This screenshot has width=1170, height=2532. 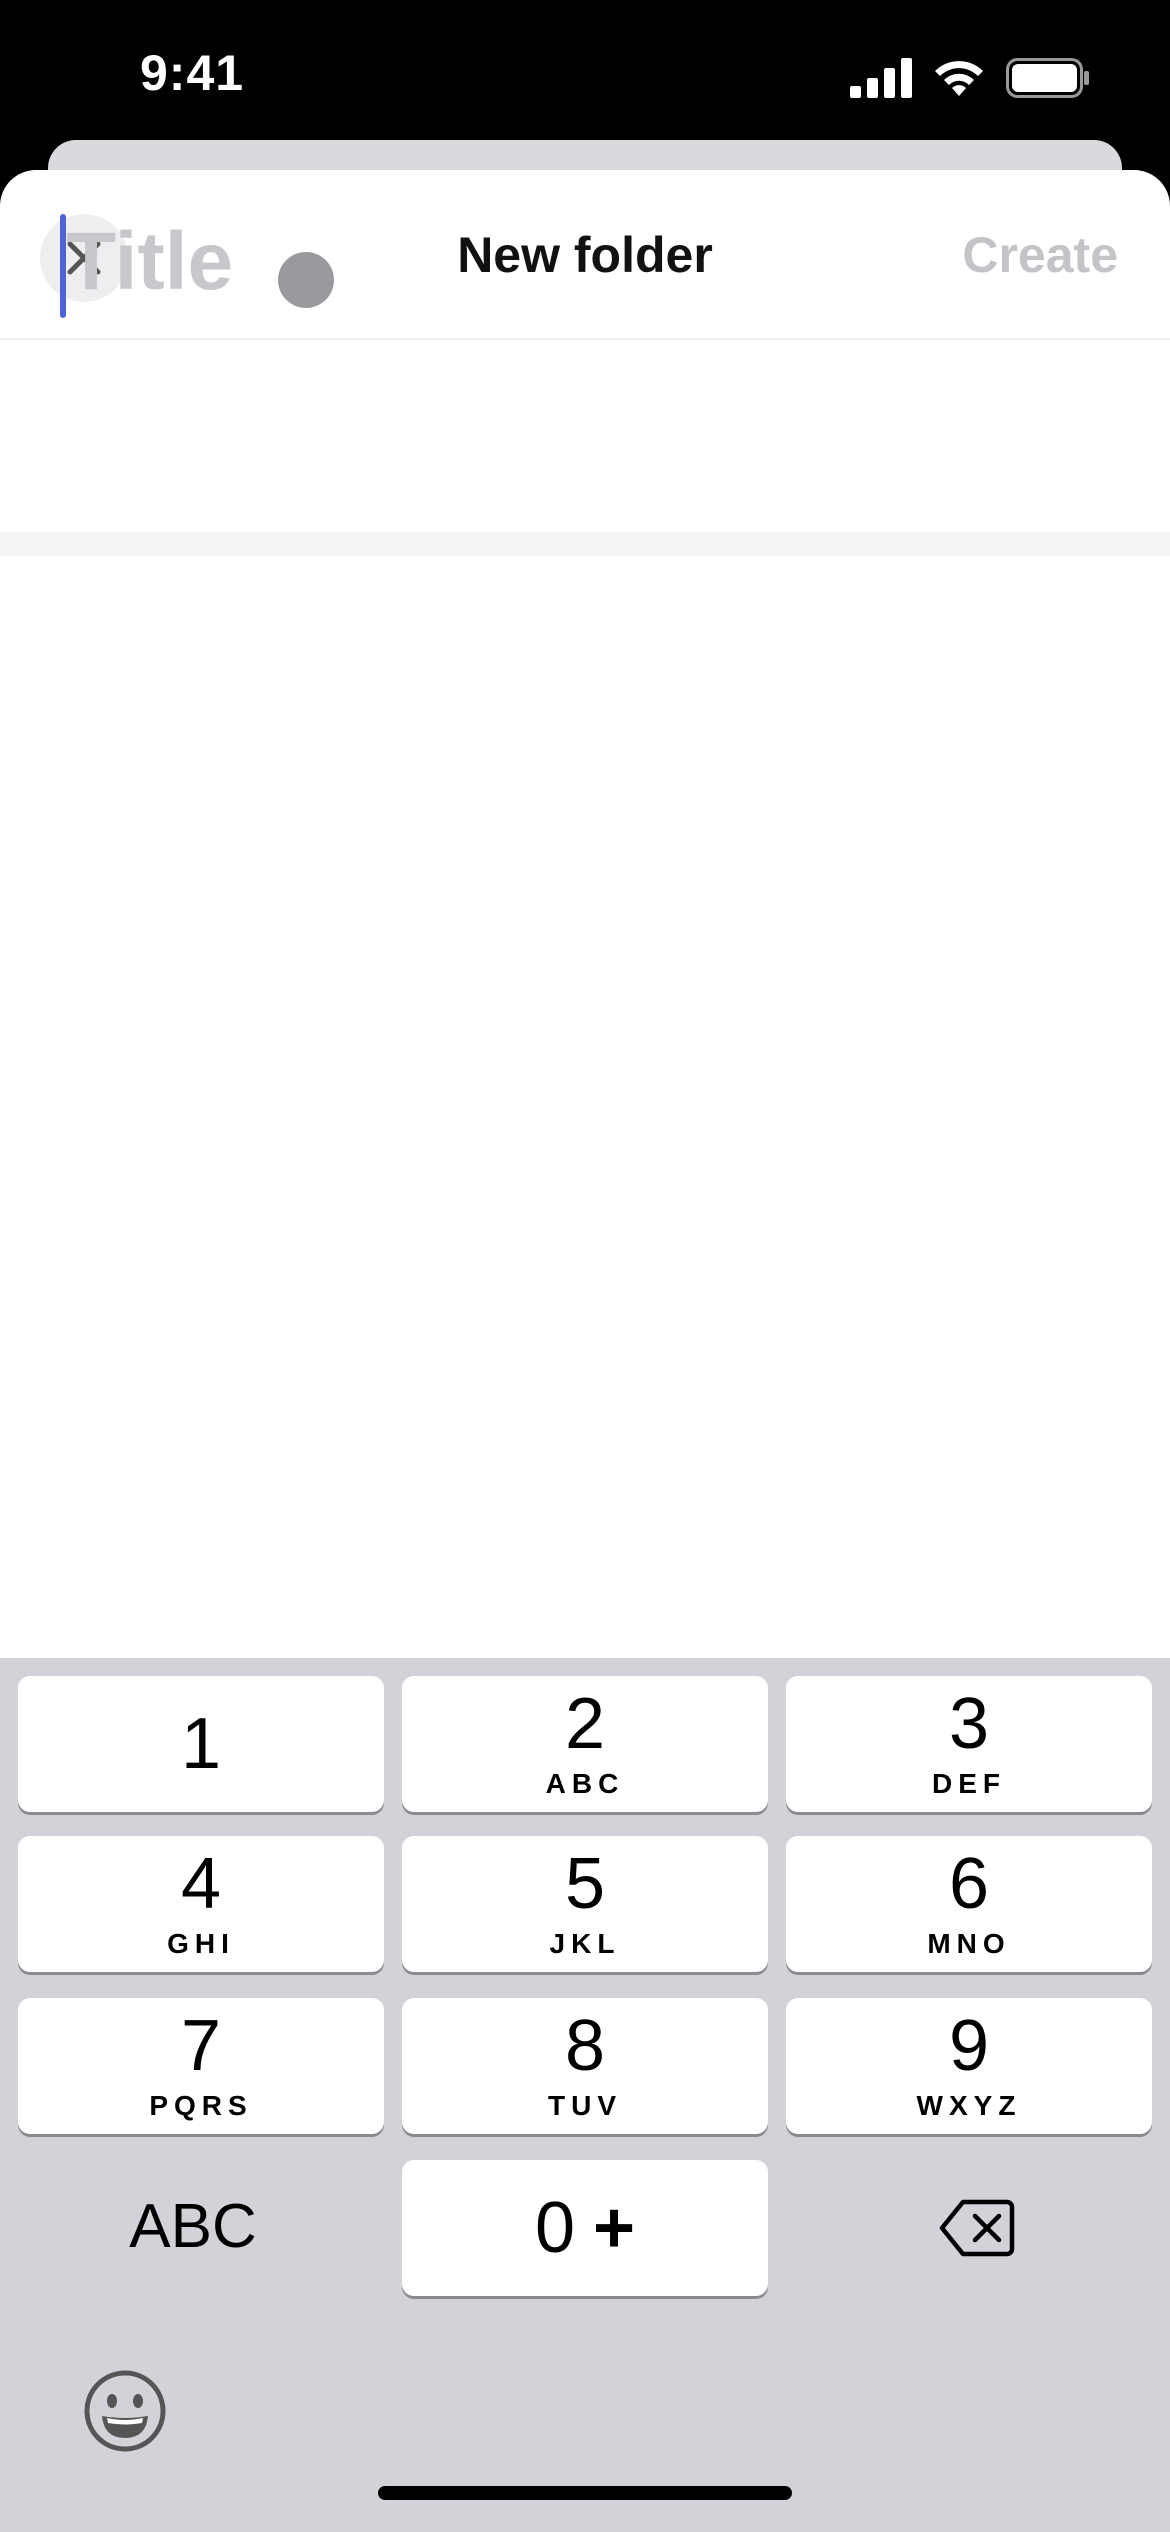 I want to click on key-3: 3 DEF, so click(x=969, y=1744).